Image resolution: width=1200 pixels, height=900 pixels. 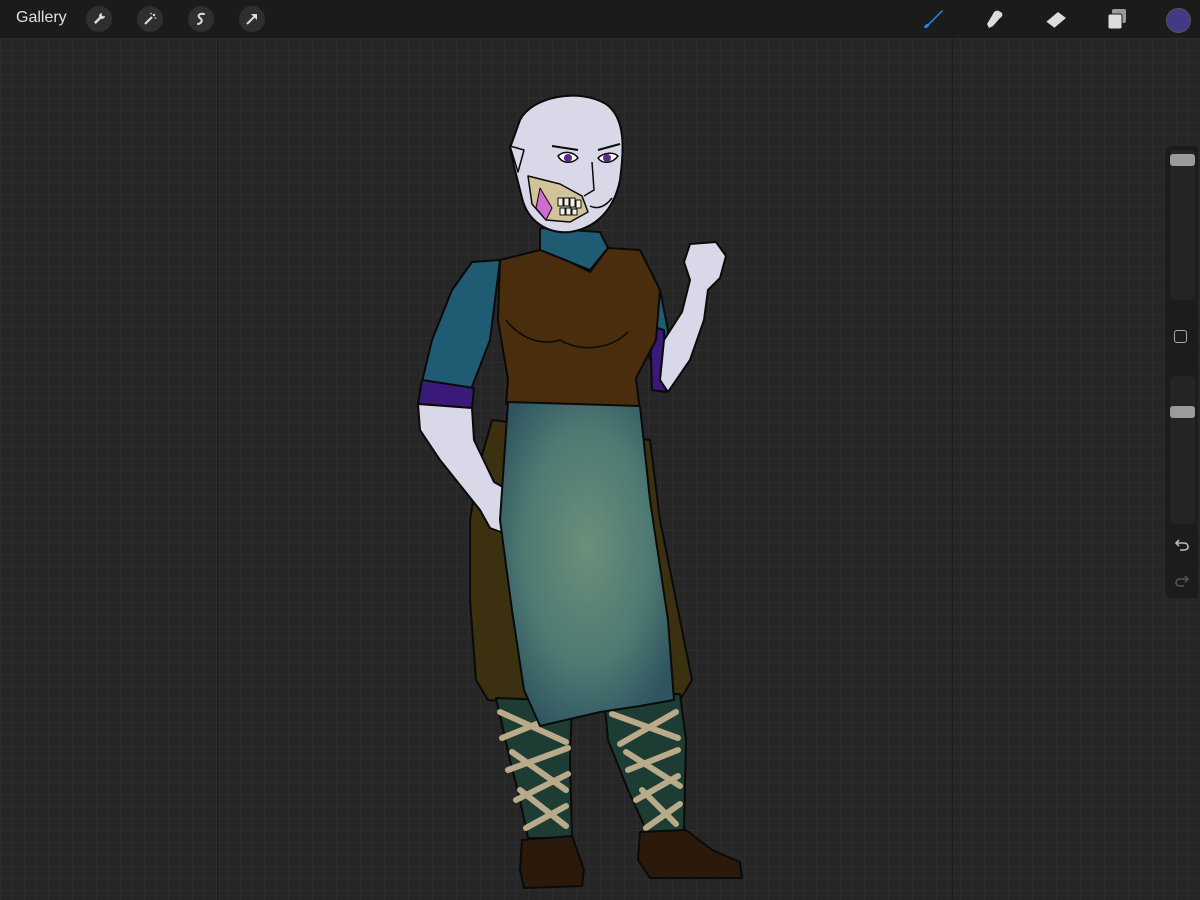 What do you see at coordinates (1180, 336) in the screenshot?
I see `modify-square-icon` at bounding box center [1180, 336].